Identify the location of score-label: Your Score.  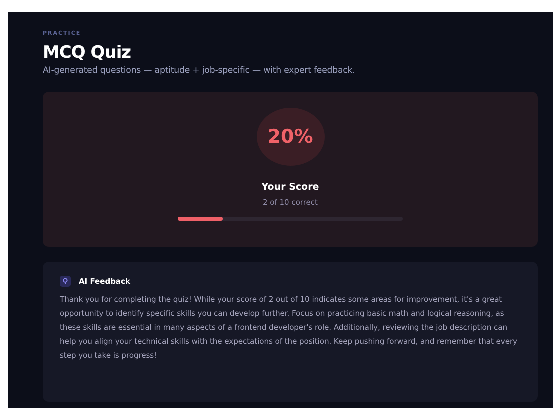
(291, 187).